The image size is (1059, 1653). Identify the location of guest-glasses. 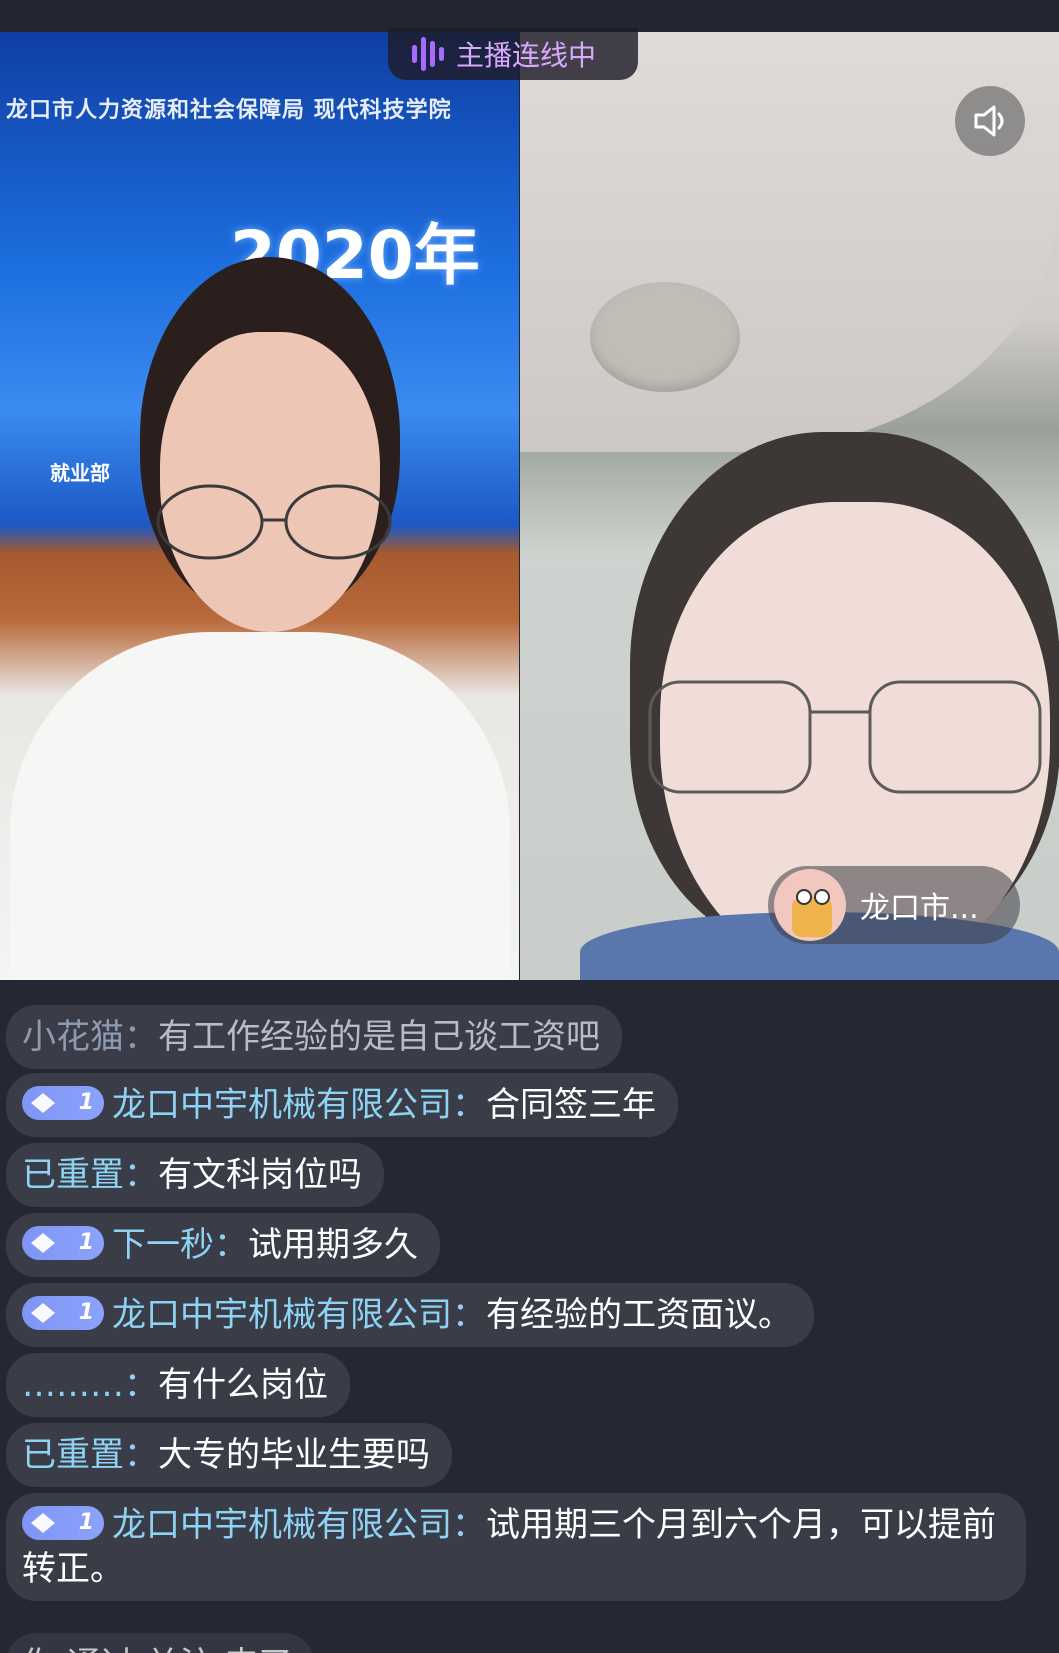
(845, 737).